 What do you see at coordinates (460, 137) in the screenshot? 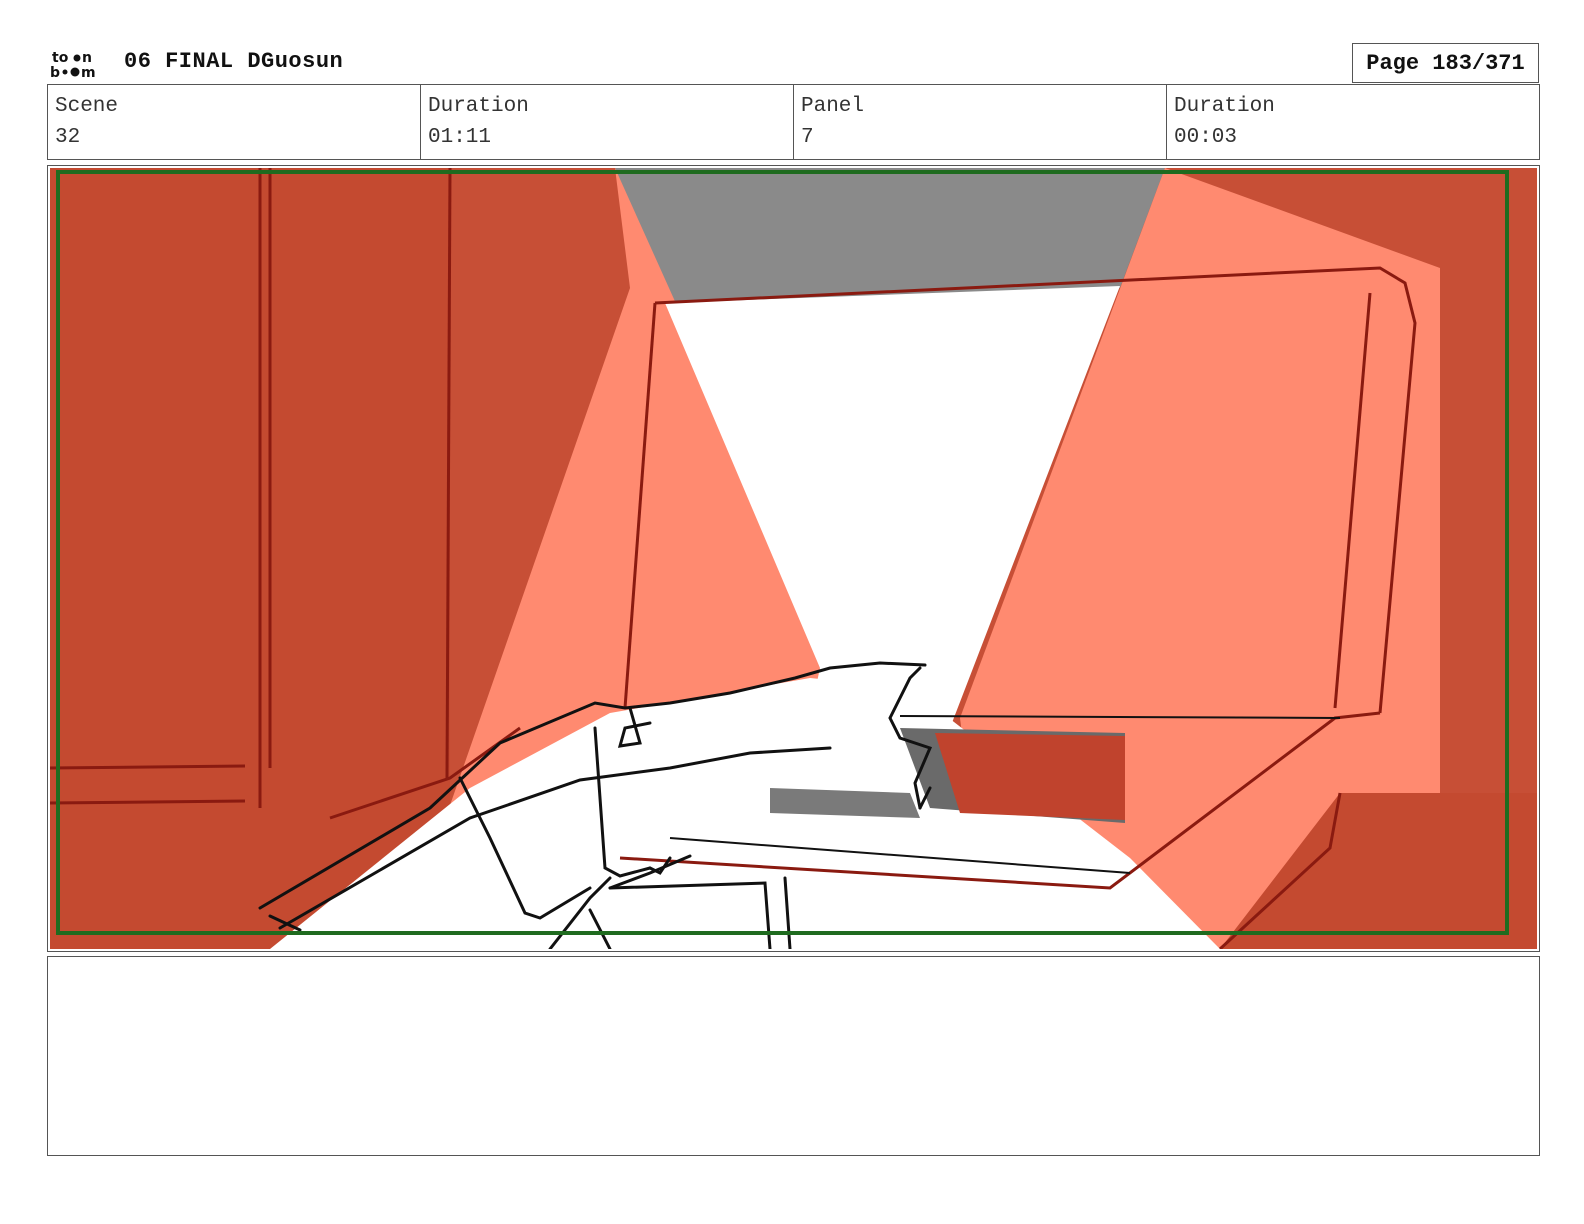
I see `scene-duration-value: 01:11` at bounding box center [460, 137].